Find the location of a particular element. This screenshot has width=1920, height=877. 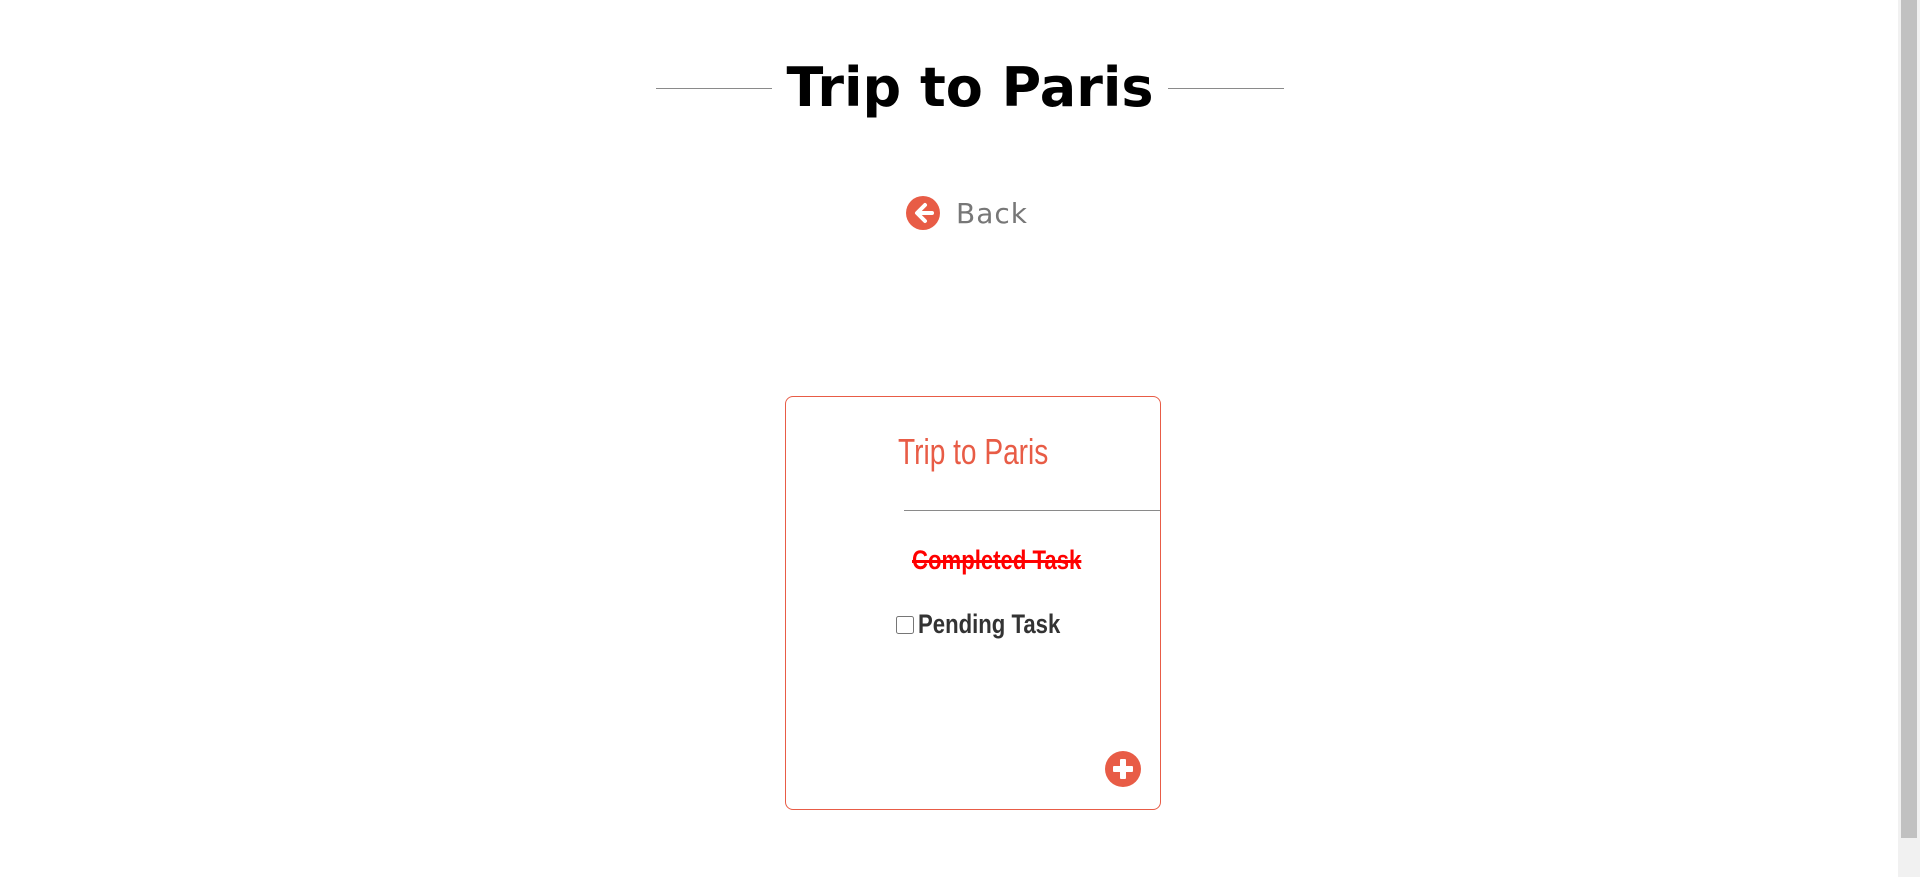

task-checkbox is located at coordinates (905, 624).